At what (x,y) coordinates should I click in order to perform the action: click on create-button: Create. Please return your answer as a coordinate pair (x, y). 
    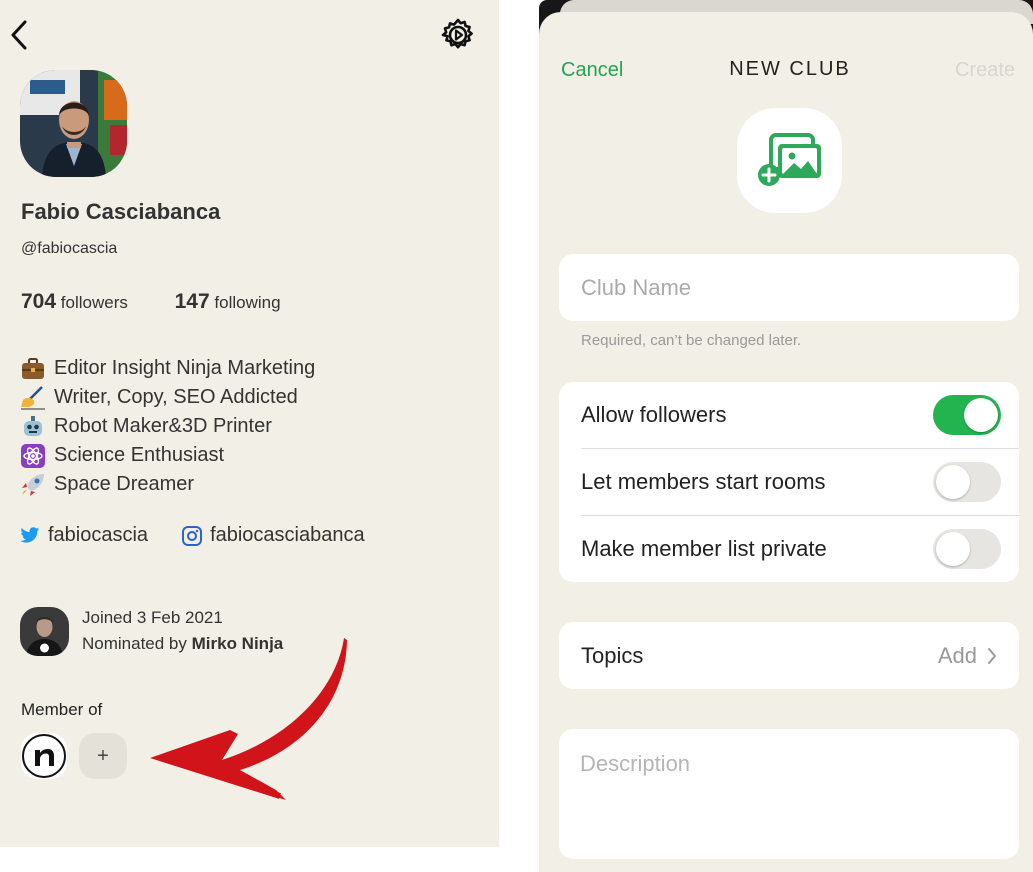
    Looking at the image, I should click on (985, 70).